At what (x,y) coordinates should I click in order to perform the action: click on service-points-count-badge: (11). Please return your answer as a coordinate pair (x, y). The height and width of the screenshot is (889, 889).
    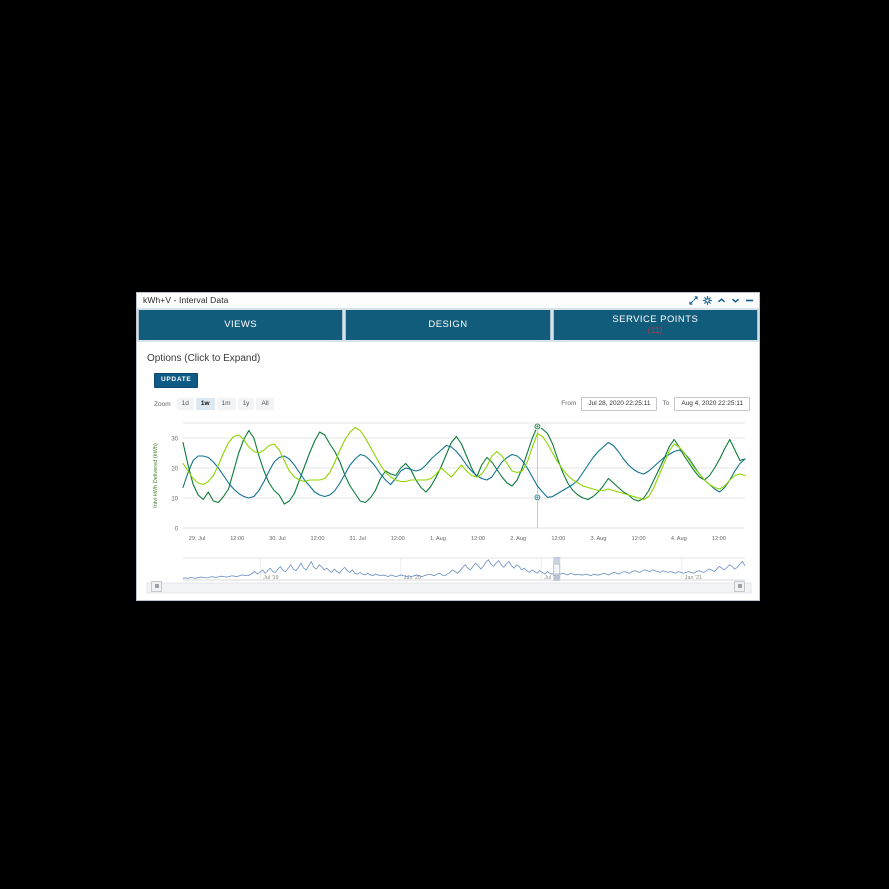
    Looking at the image, I should click on (655, 330).